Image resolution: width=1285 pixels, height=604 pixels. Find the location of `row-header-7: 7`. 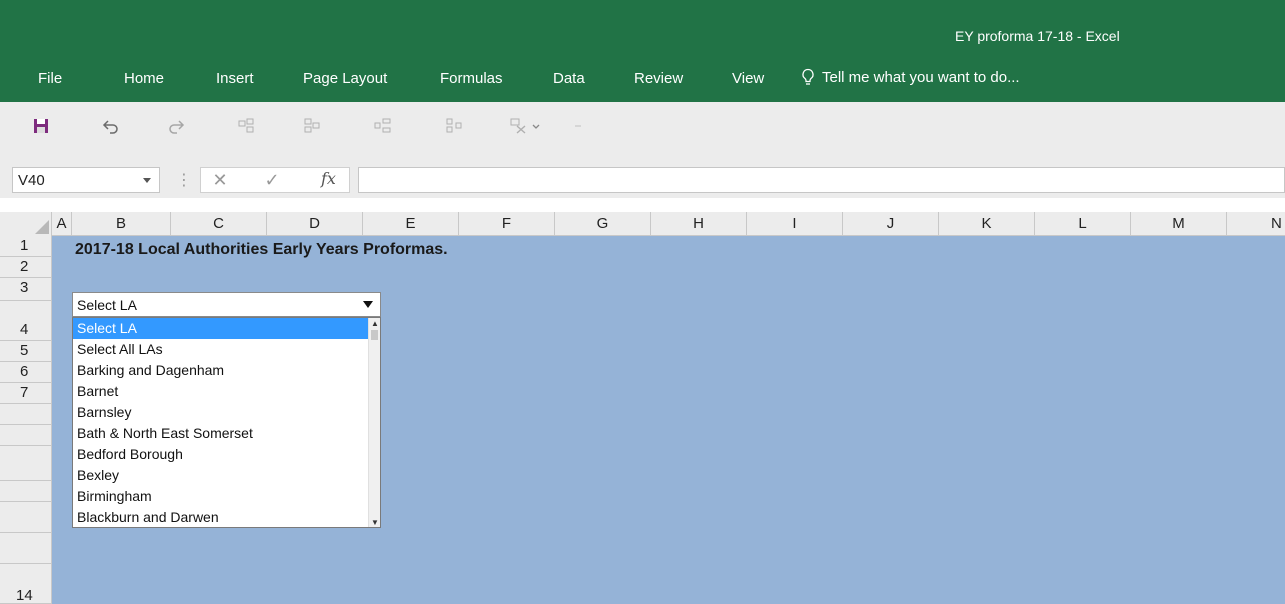

row-header-7: 7 is located at coordinates (26, 393).